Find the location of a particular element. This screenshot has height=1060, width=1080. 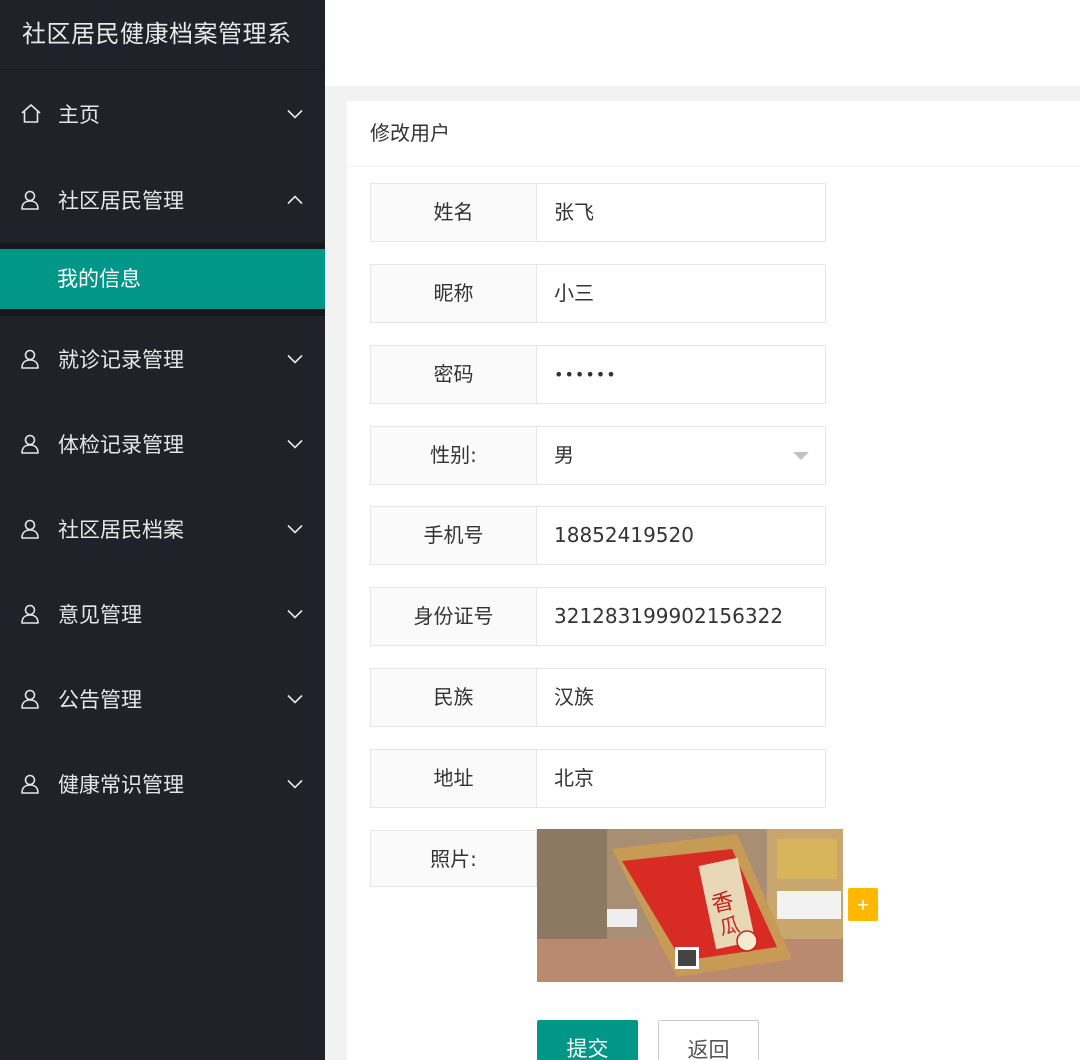

name-input: 张飞 is located at coordinates (681, 212).